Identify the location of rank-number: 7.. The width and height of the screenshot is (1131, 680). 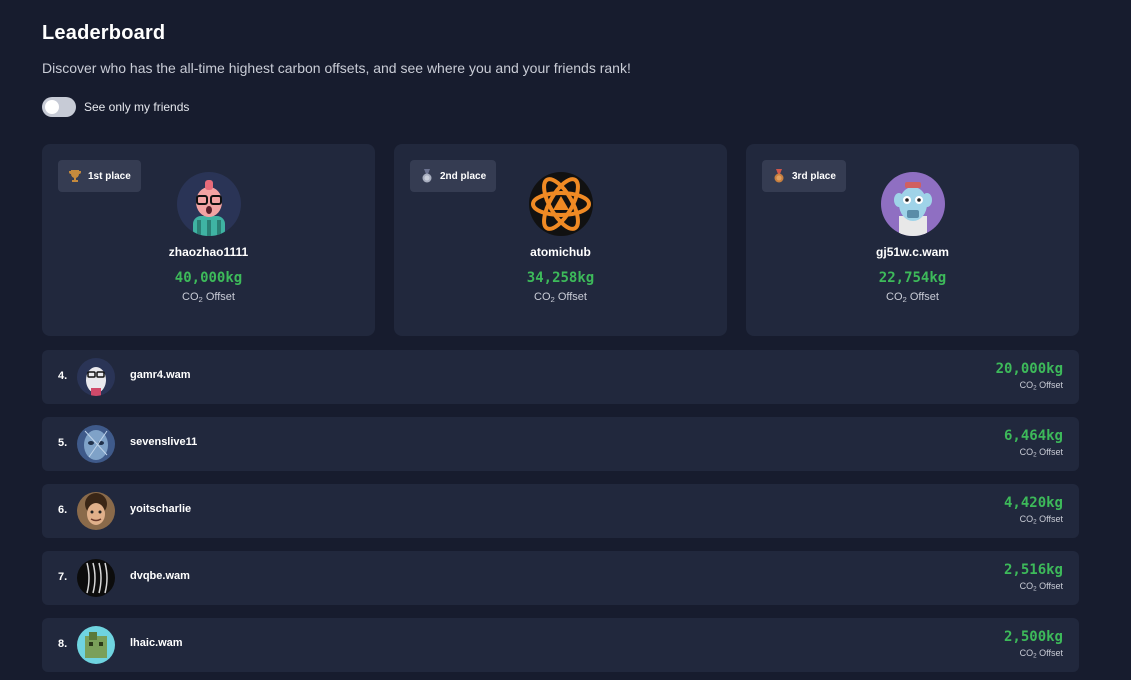
(63, 577).